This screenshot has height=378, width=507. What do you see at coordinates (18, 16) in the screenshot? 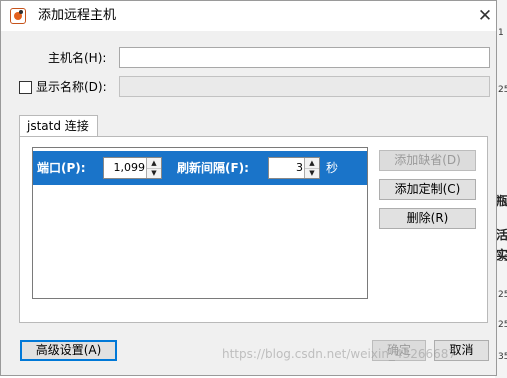
I see `app-icon` at bounding box center [18, 16].